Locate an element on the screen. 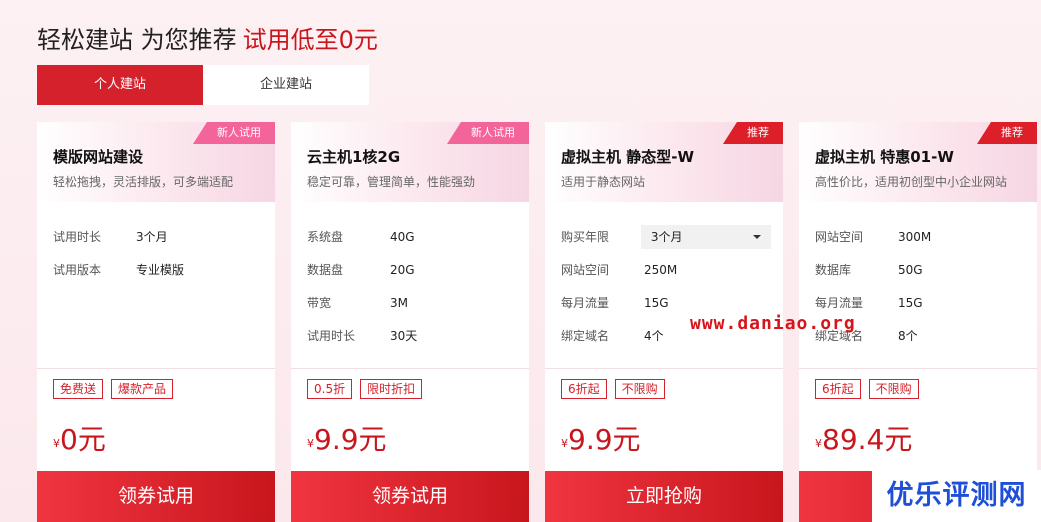  spec-value: 250M is located at coordinates (661, 269).